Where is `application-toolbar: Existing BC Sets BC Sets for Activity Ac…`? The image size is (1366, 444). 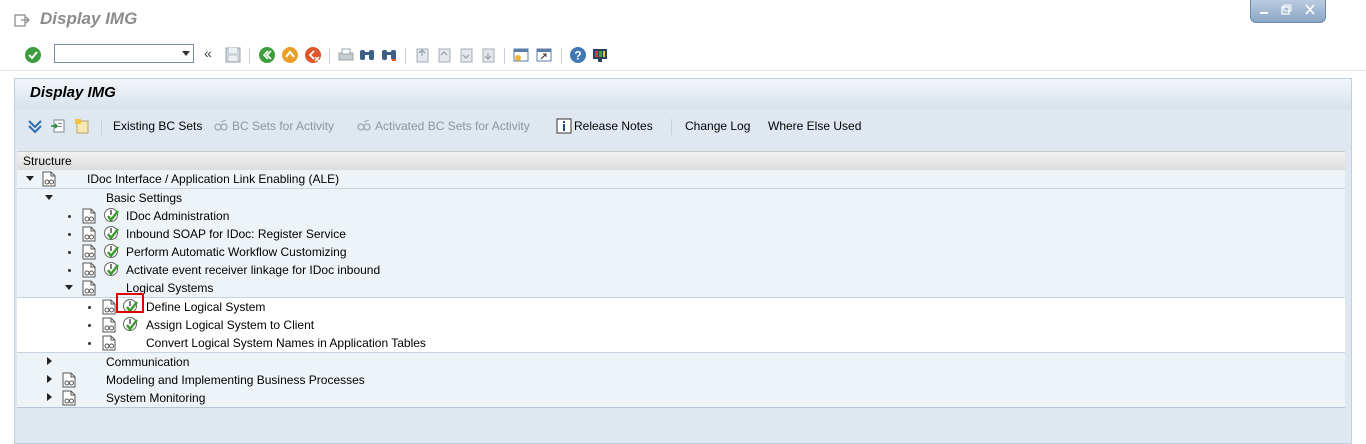 application-toolbar: Existing BC Sets BC Sets for Activity Ac… is located at coordinates (683, 127).